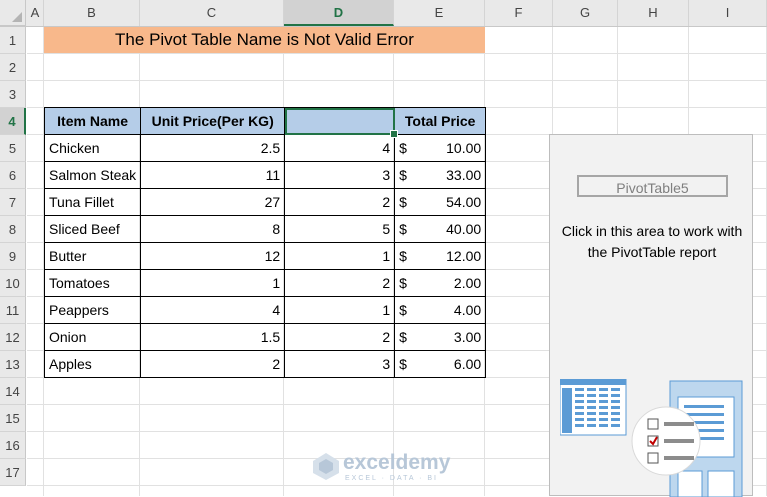 The image size is (767, 497). Describe the element at coordinates (92, 121) in the screenshot. I see `header-item-name: Item Name` at that location.